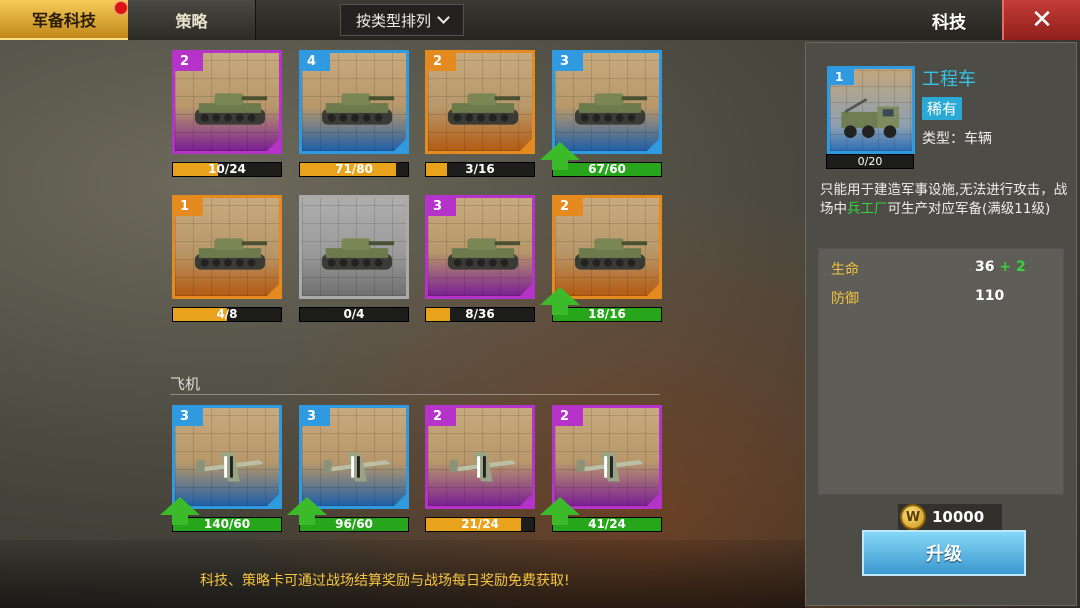  I want to click on section-title-aircraft: 飞机, so click(185, 384).